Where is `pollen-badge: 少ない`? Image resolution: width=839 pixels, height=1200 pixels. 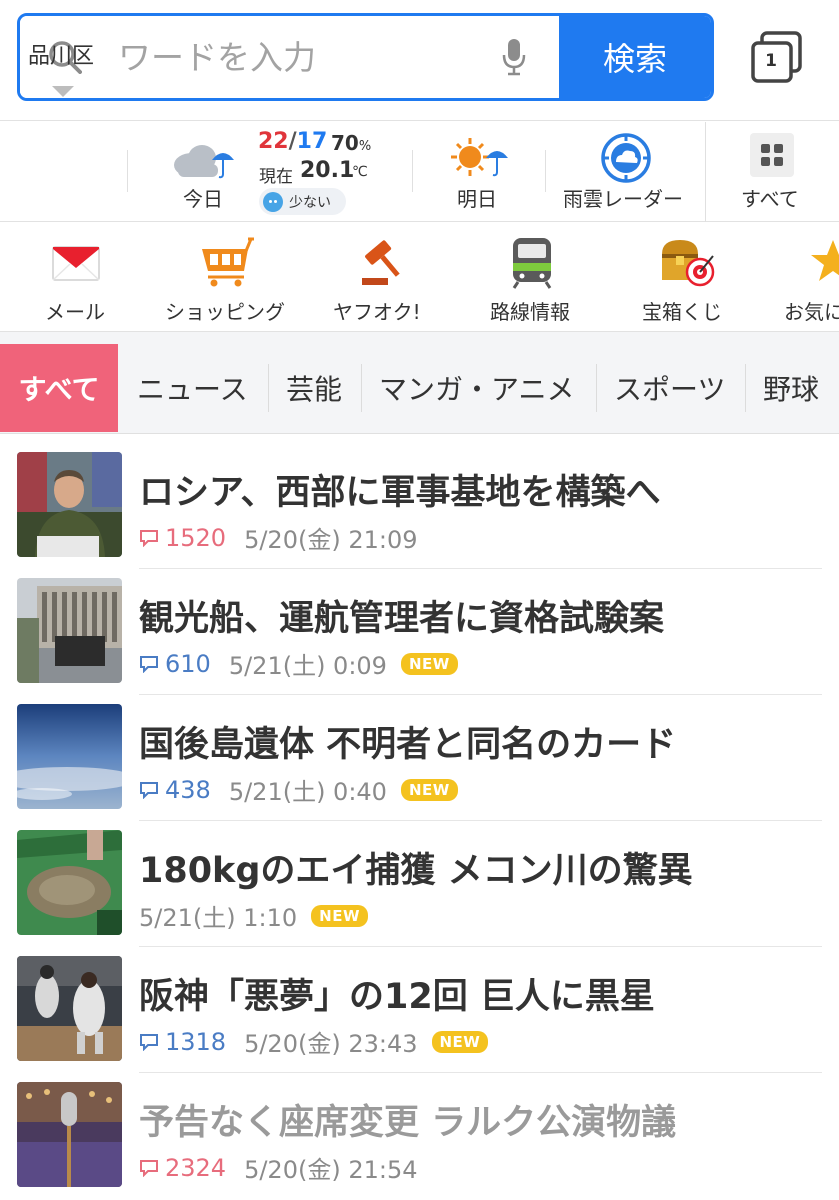
pollen-badge: 少ない is located at coordinates (302, 201).